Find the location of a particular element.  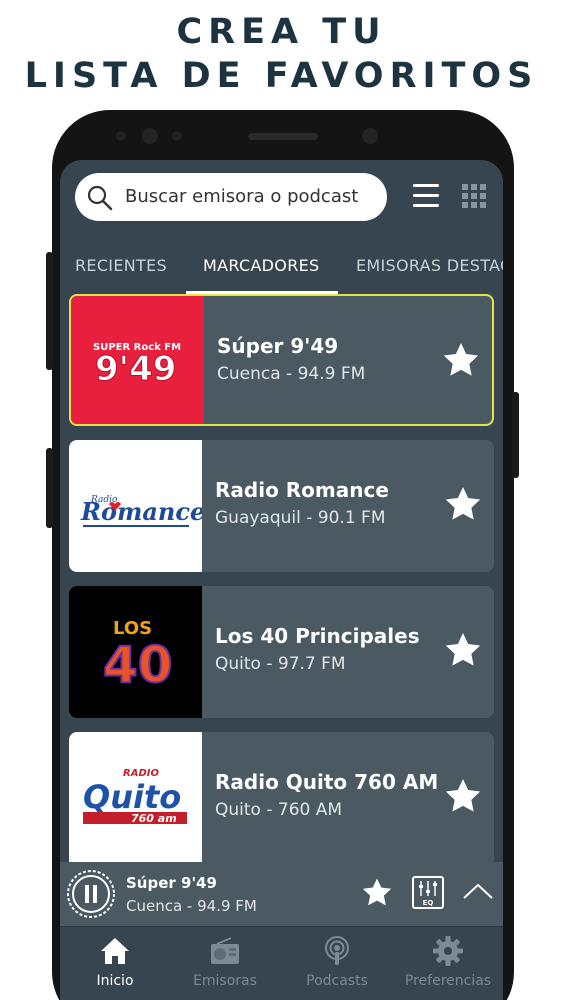

player-subtitle: Cuenca - 94.9 FM is located at coordinates (191, 906).